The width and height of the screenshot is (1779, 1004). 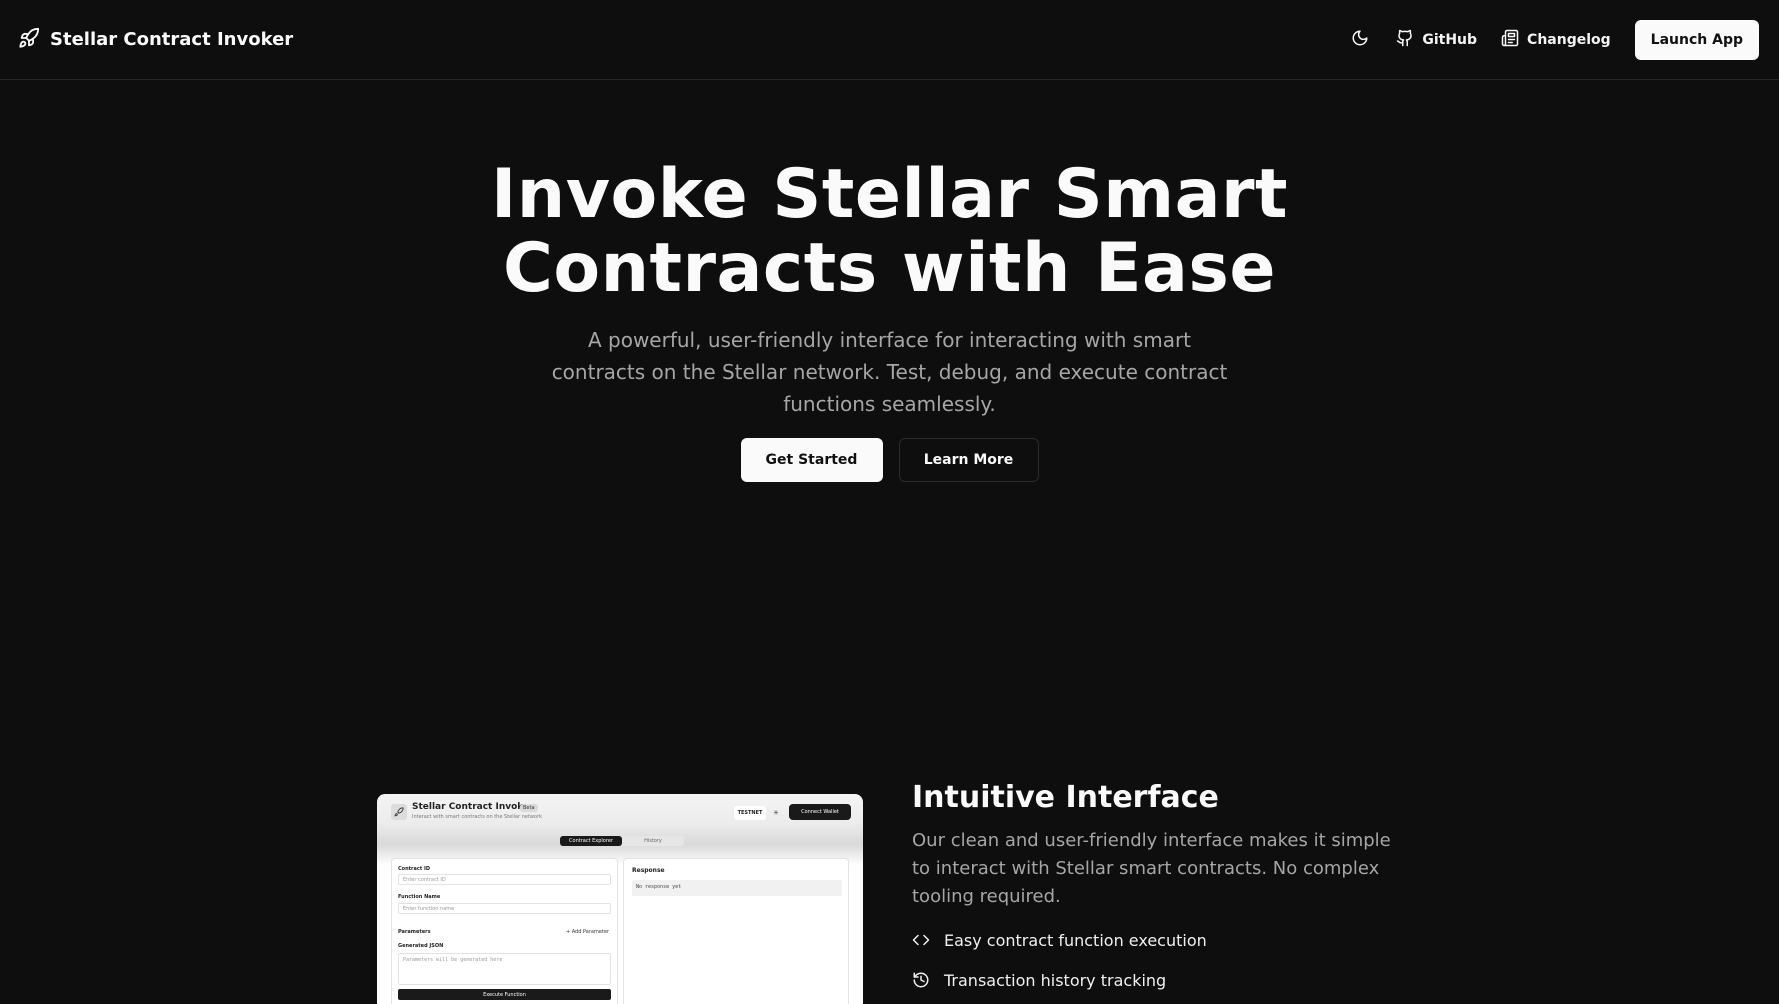 What do you see at coordinates (1055, 980) in the screenshot?
I see `feature-item-label: Transaction history tracking` at bounding box center [1055, 980].